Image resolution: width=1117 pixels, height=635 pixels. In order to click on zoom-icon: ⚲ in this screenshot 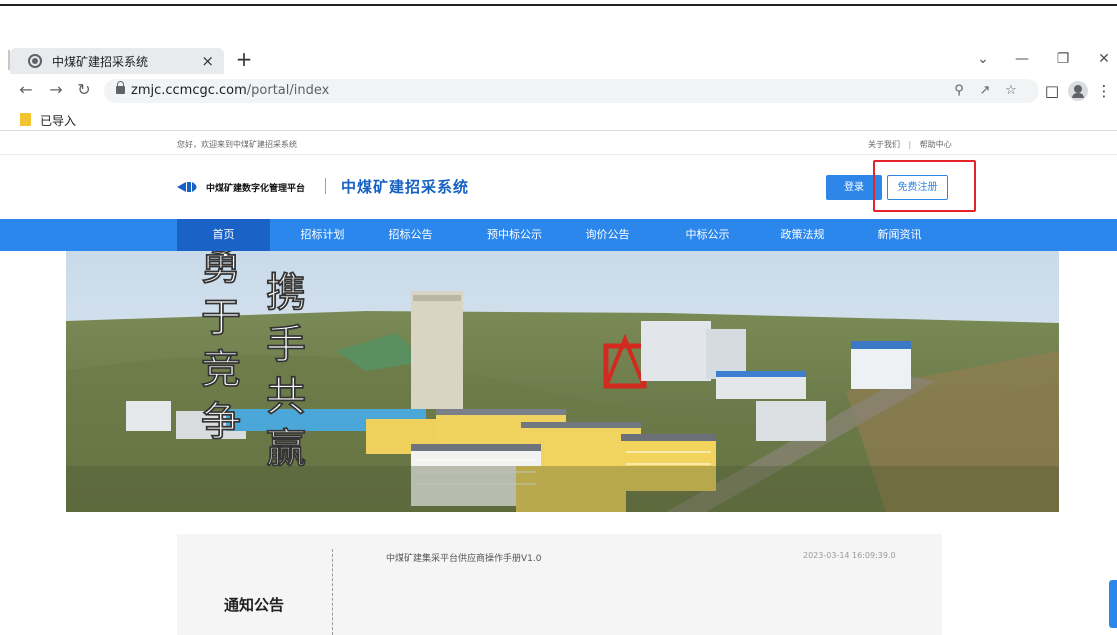, I will do `click(959, 91)`.